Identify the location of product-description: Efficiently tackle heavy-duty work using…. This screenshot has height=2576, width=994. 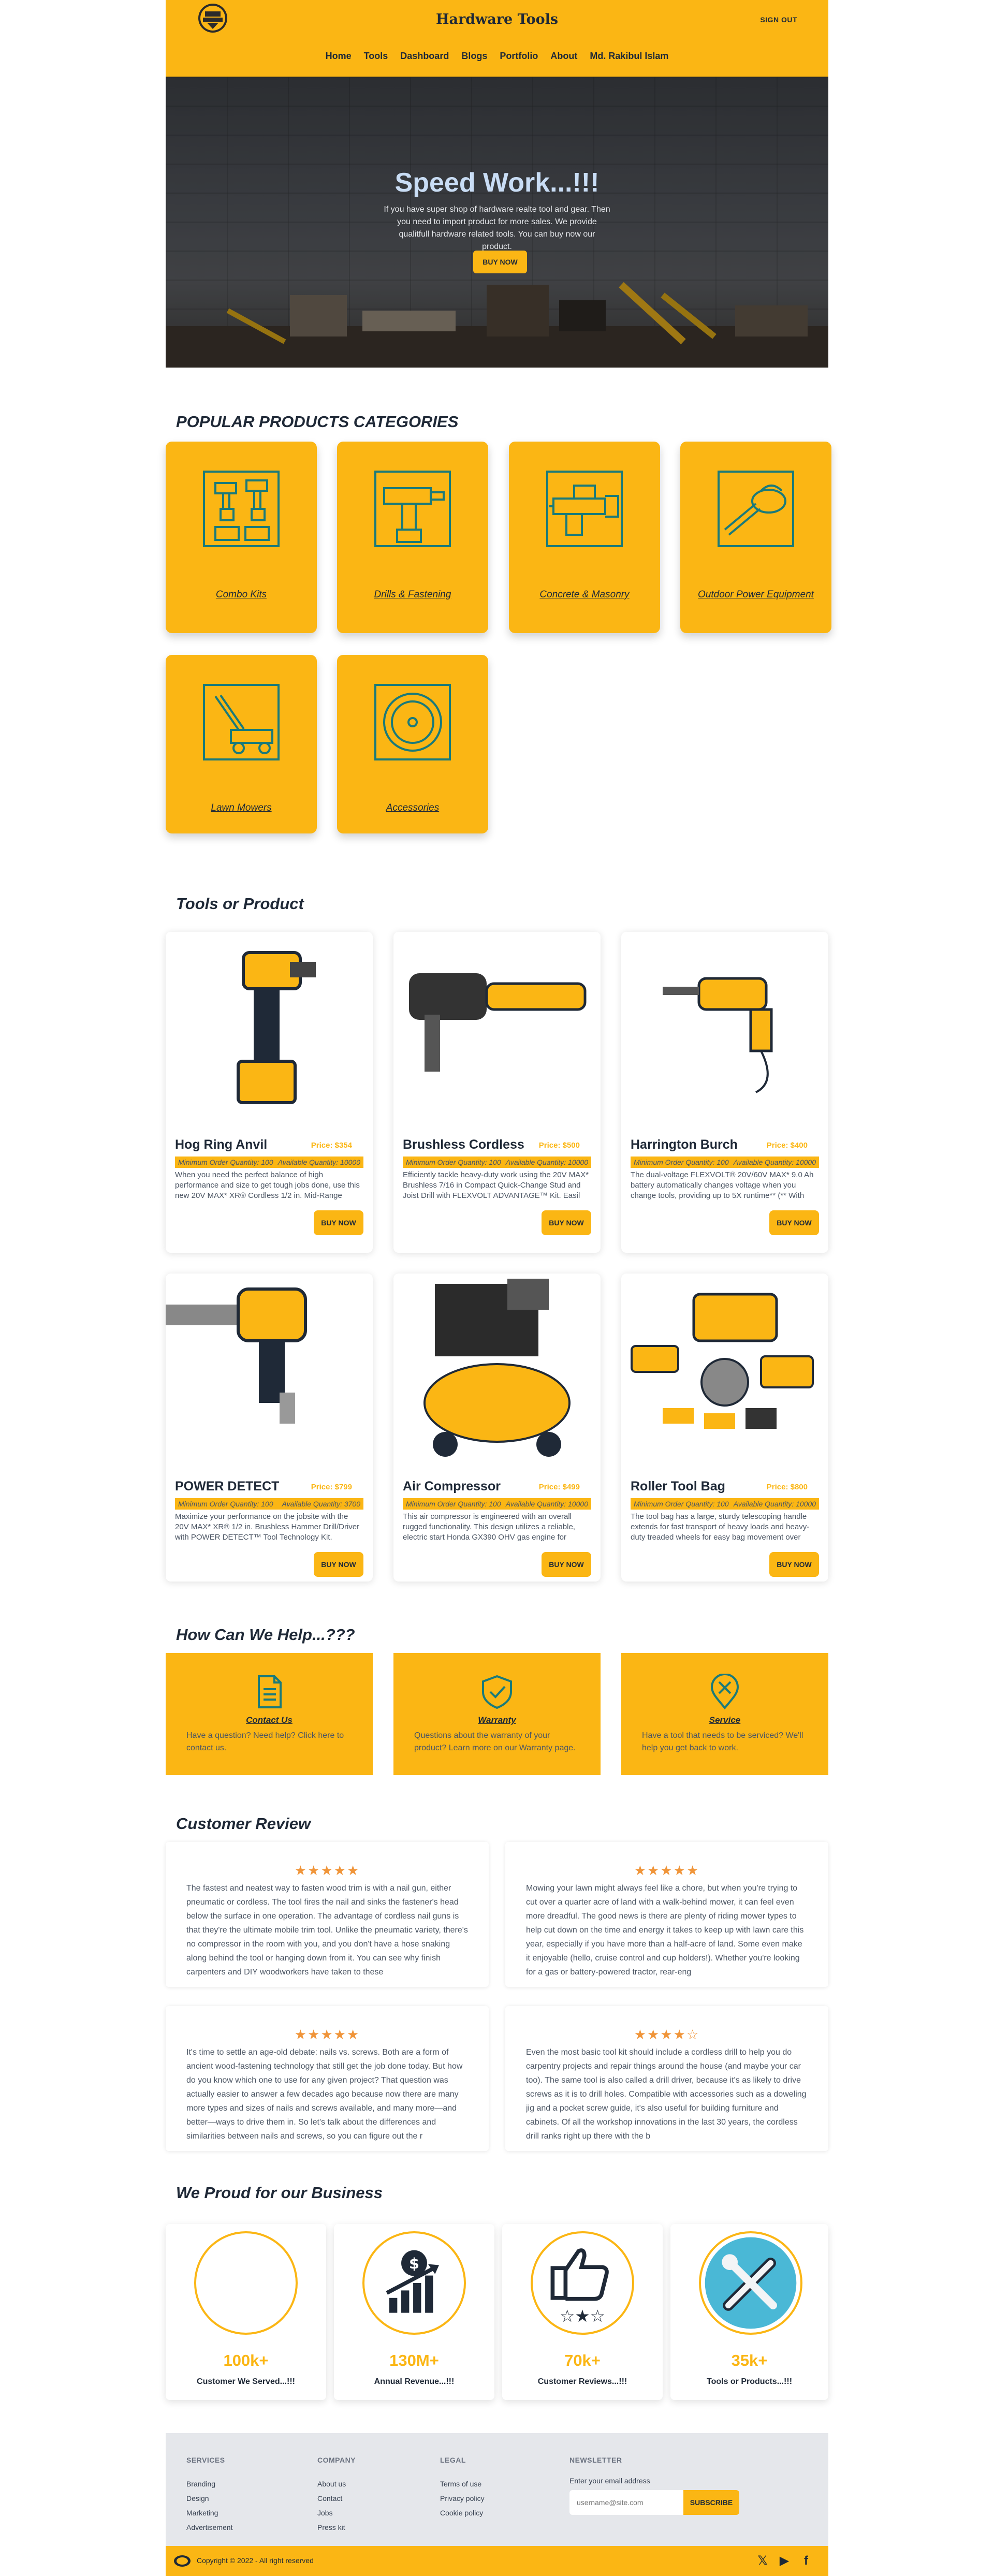
(496, 1185).